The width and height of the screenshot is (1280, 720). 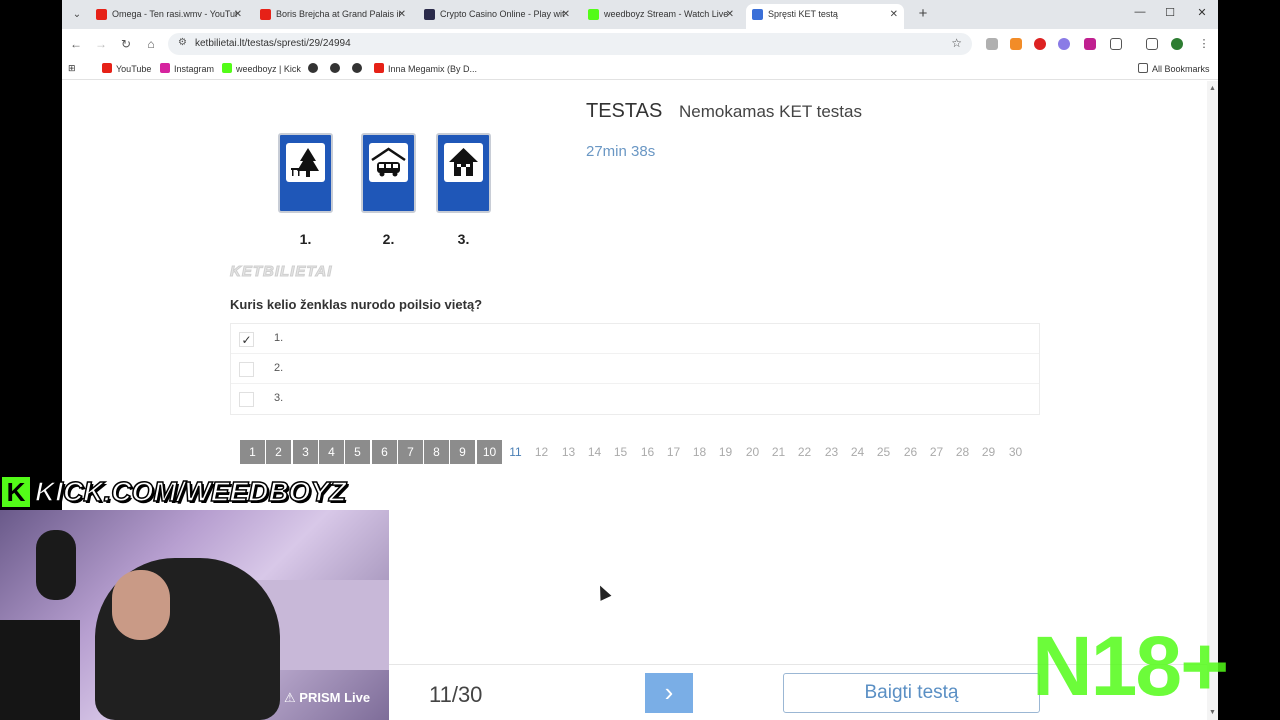 What do you see at coordinates (305, 239) in the screenshot?
I see `sign-number-1: 1.` at bounding box center [305, 239].